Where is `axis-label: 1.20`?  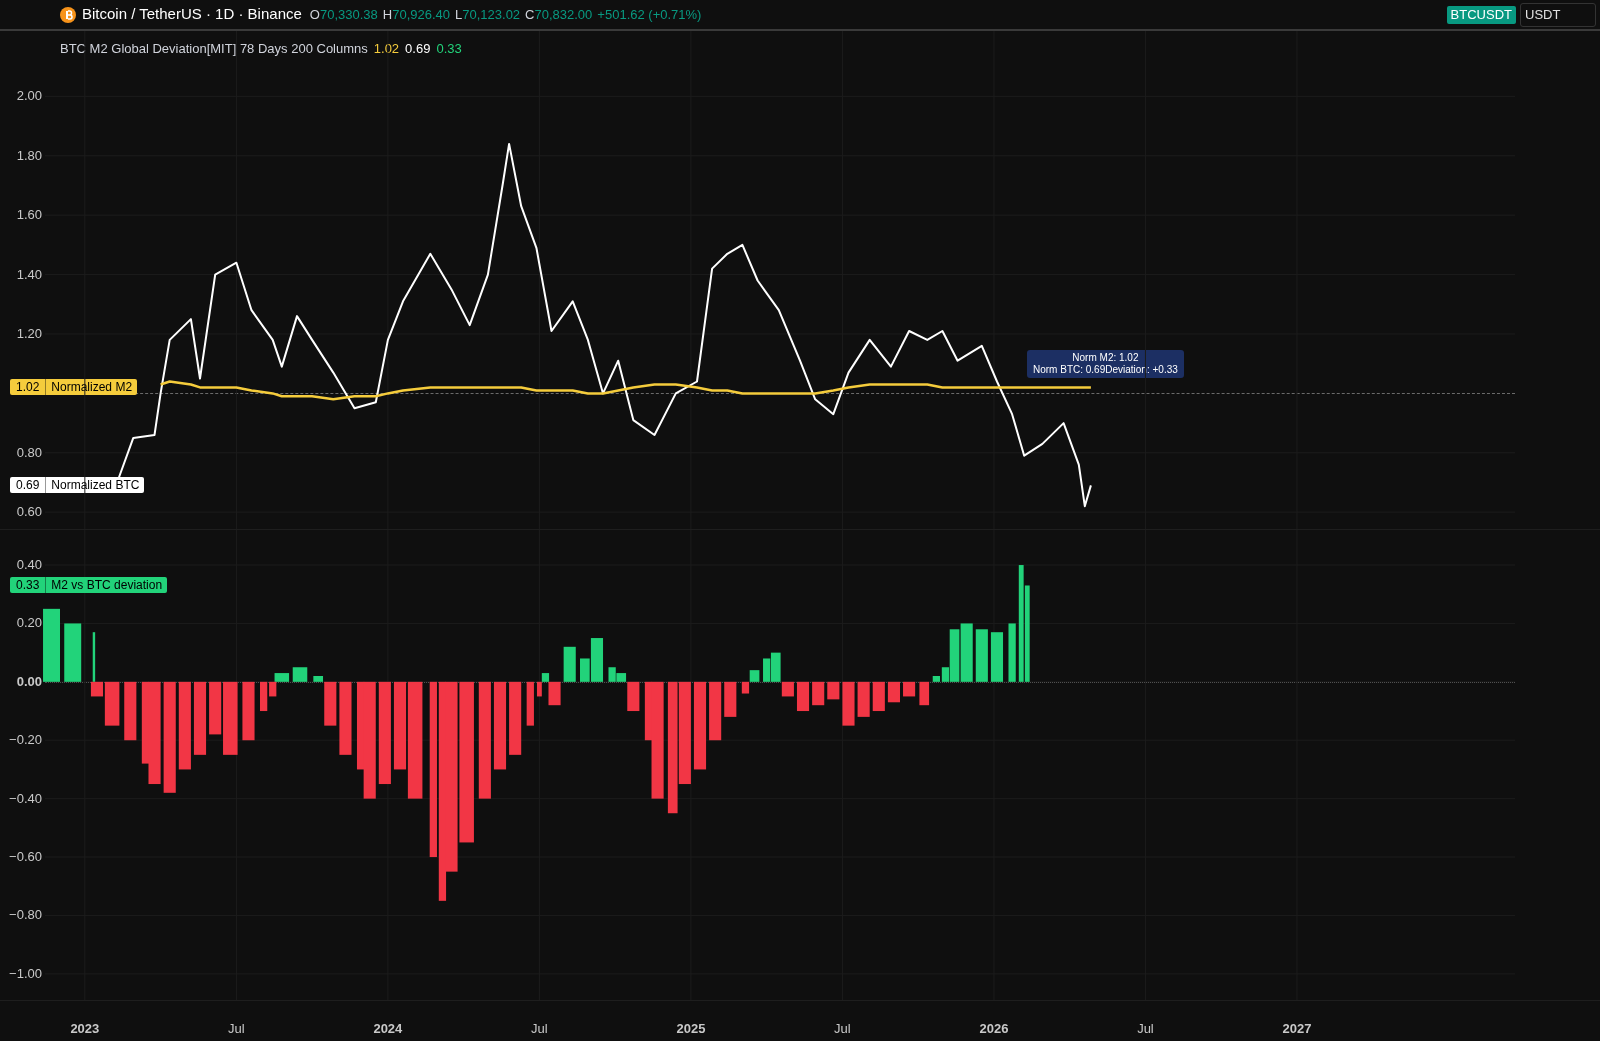
axis-label: 1.20 is located at coordinates (29, 333).